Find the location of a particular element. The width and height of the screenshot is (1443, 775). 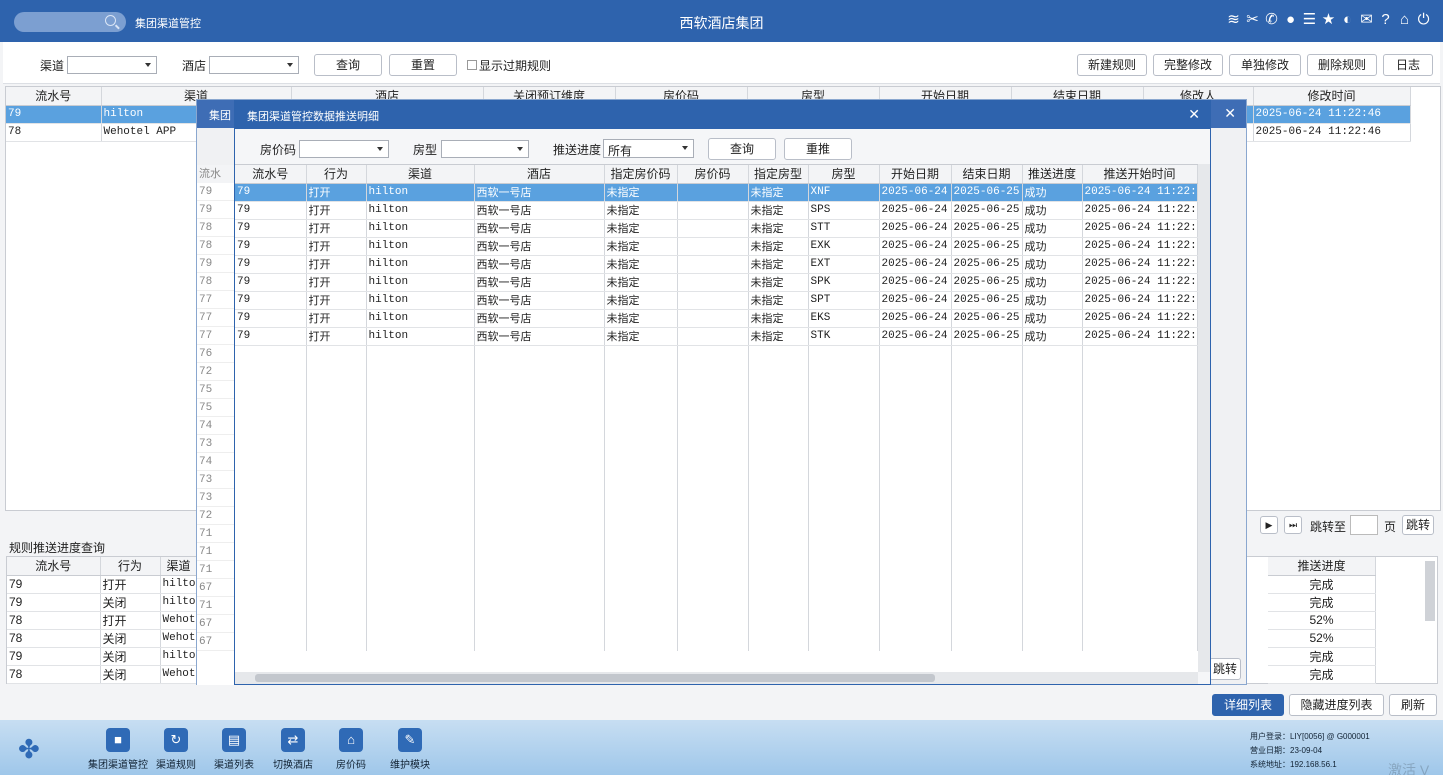

edit-all-button: 完整修改 is located at coordinates (1188, 65).